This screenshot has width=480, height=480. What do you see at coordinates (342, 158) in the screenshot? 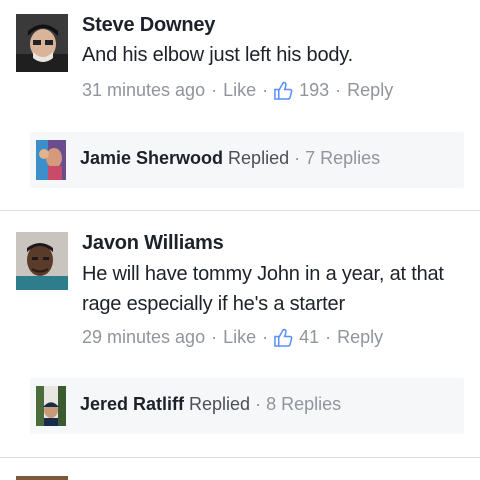
I see `replies-count-link: 7 Replies` at bounding box center [342, 158].